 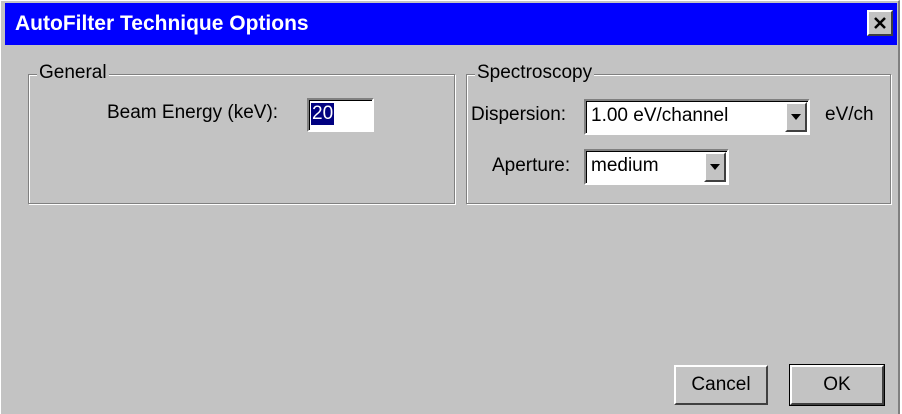 I want to click on aperture-label: Aperture:, so click(x=531, y=165).